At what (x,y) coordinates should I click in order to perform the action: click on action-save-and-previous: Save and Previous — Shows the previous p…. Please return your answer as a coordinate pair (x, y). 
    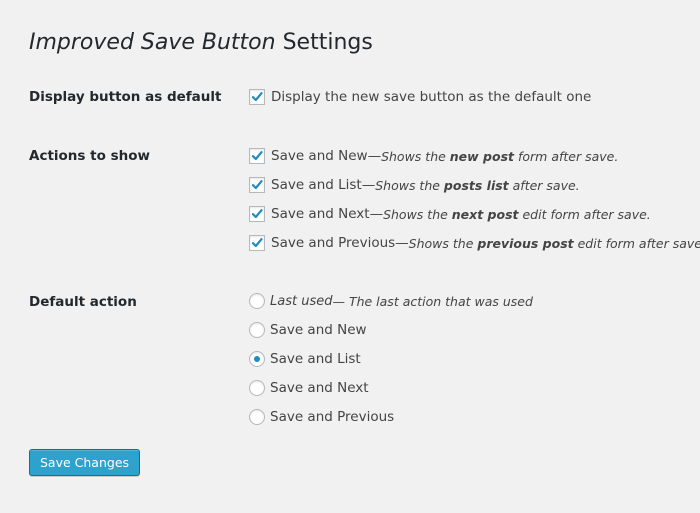
    Looking at the image, I should click on (474, 243).